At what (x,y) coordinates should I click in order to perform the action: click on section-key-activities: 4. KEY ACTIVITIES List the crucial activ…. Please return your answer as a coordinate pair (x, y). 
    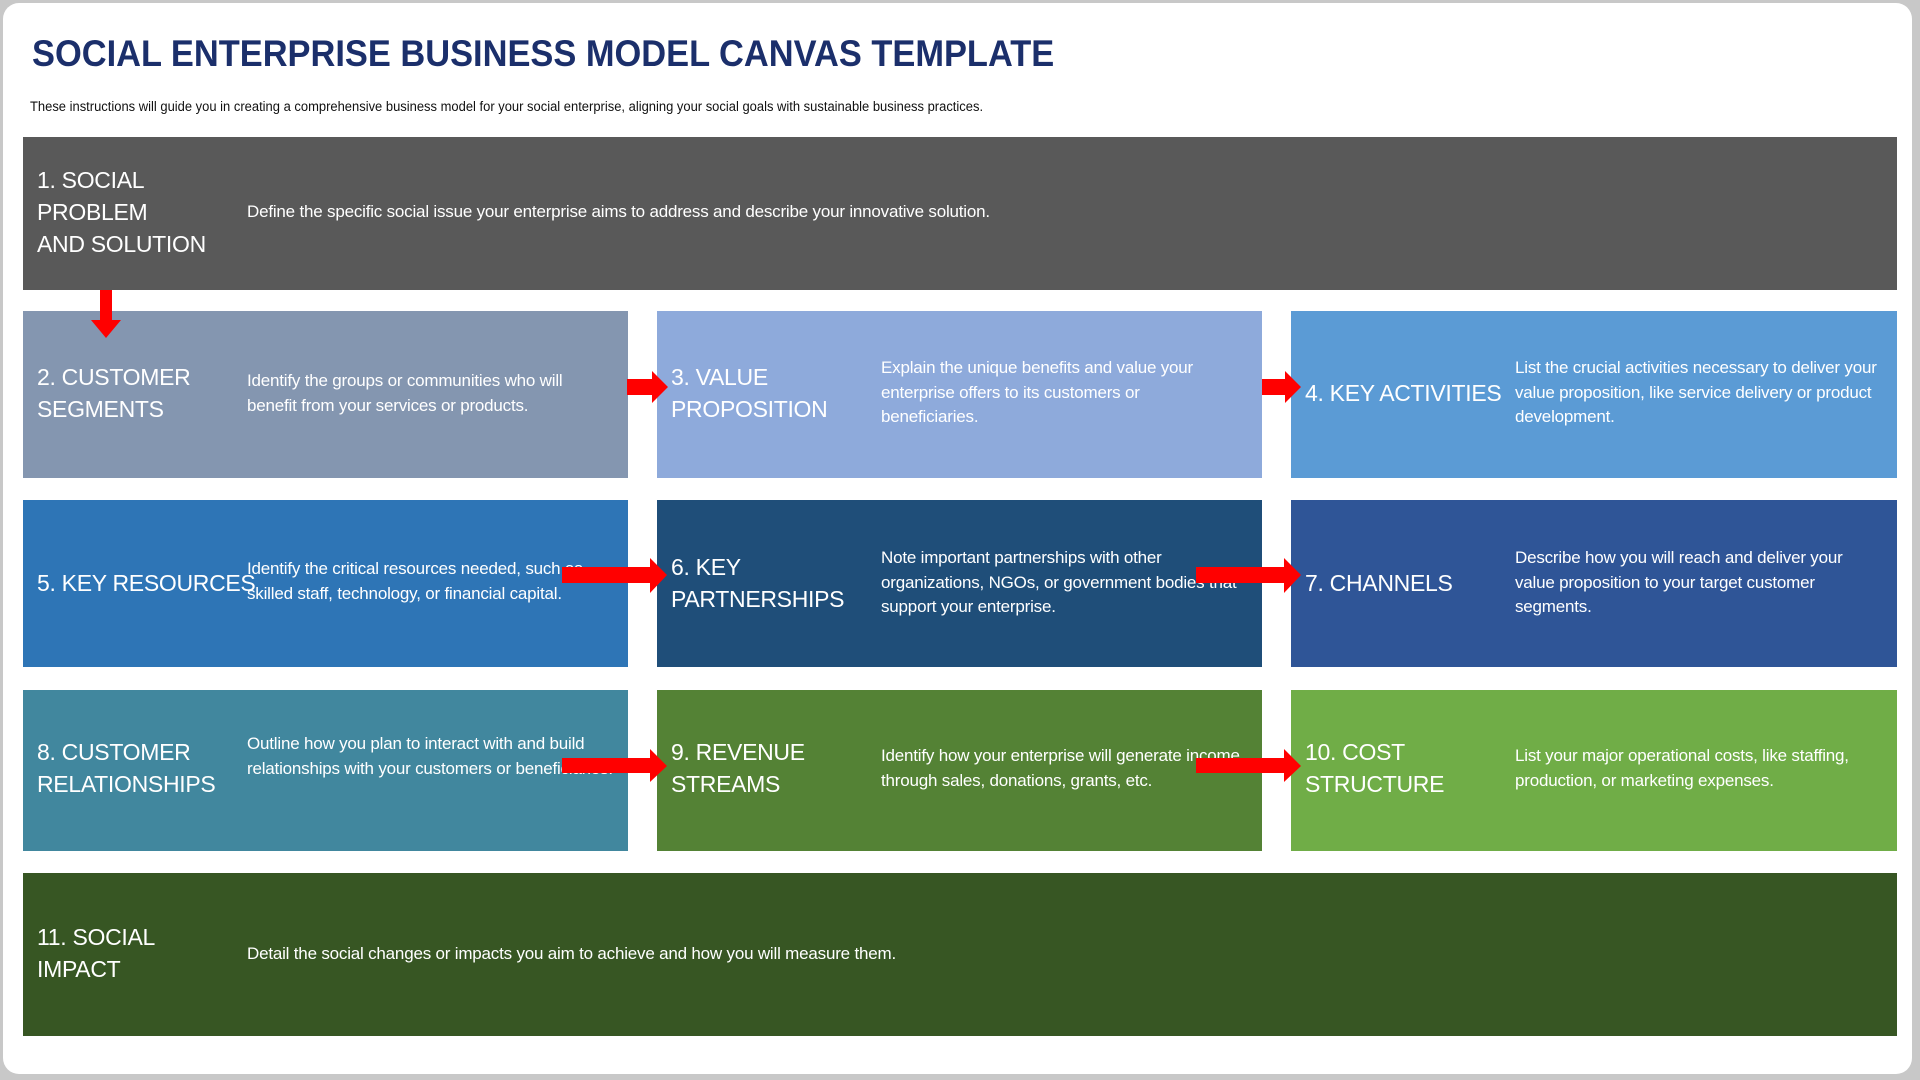
    Looking at the image, I should click on (1594, 394).